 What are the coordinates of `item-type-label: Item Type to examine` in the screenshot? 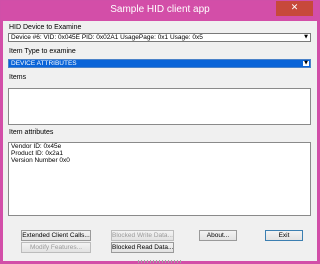 It's located at (42, 51).